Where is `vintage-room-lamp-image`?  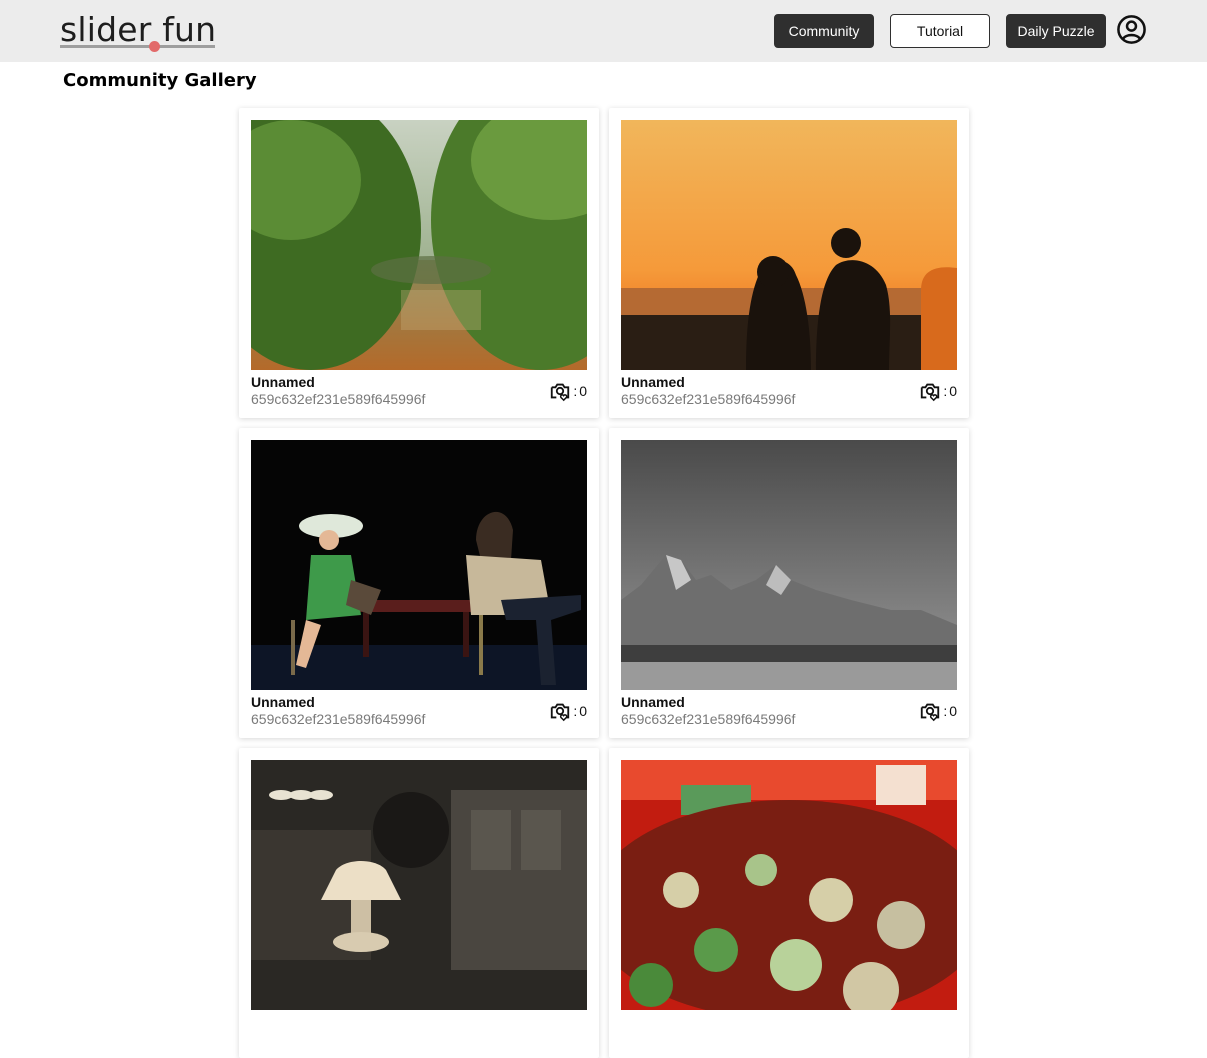 vintage-room-lamp-image is located at coordinates (419, 885).